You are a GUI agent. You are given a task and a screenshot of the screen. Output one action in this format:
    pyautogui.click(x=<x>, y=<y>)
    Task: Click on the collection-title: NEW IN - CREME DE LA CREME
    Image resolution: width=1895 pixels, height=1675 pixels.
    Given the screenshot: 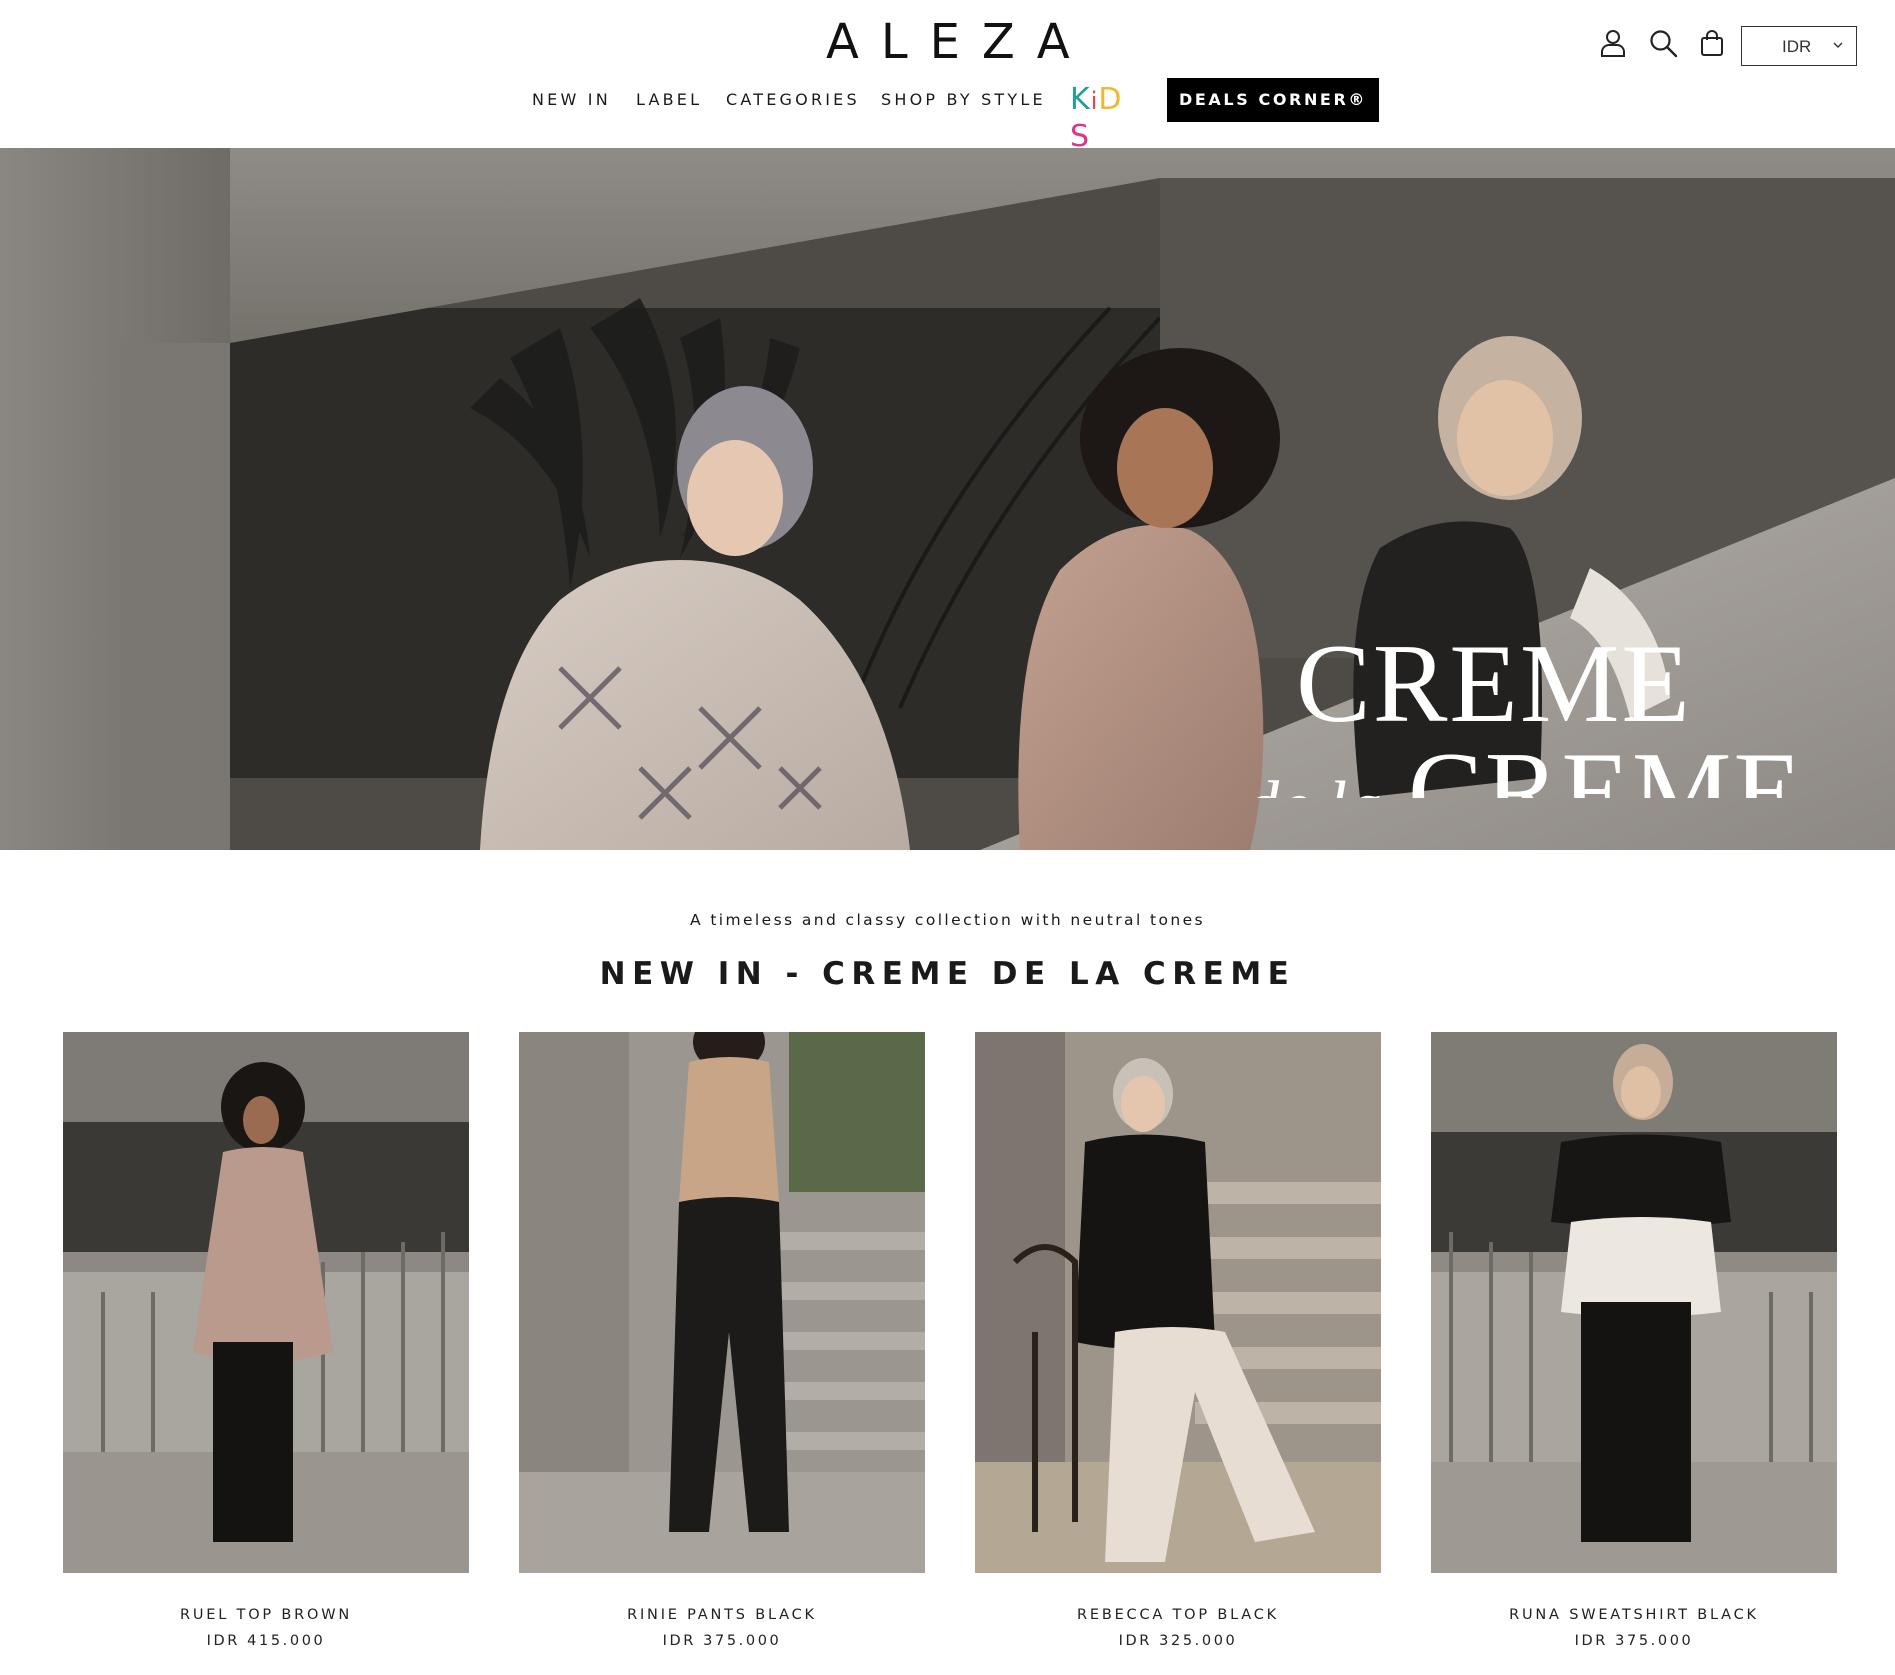 What is the action you would take?
    pyautogui.click(x=947, y=974)
    